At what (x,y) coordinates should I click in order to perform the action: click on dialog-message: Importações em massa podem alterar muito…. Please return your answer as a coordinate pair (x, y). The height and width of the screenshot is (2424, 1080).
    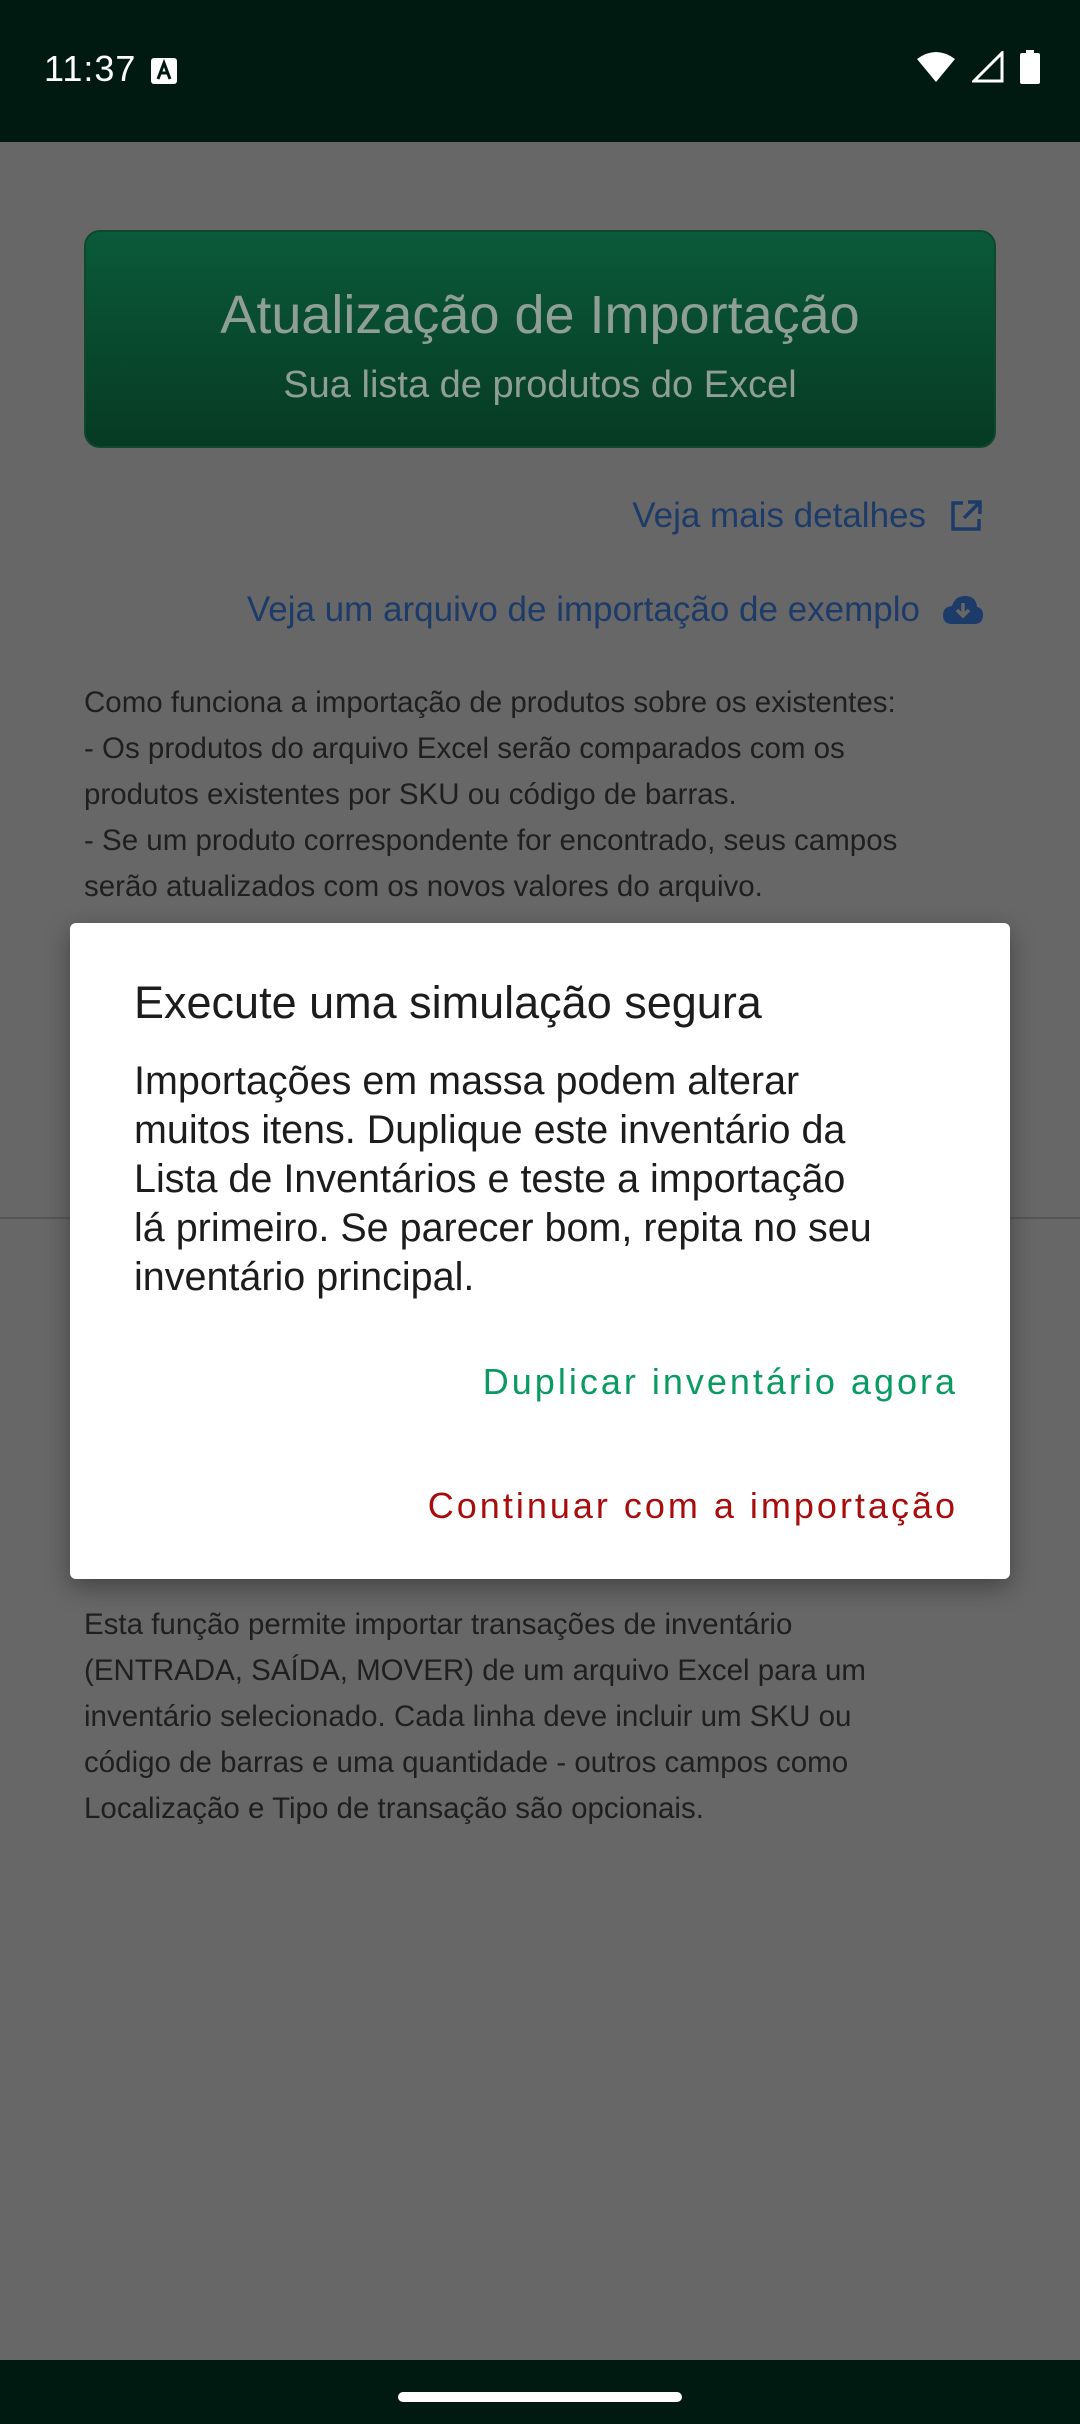
    Looking at the image, I should click on (544, 1179).